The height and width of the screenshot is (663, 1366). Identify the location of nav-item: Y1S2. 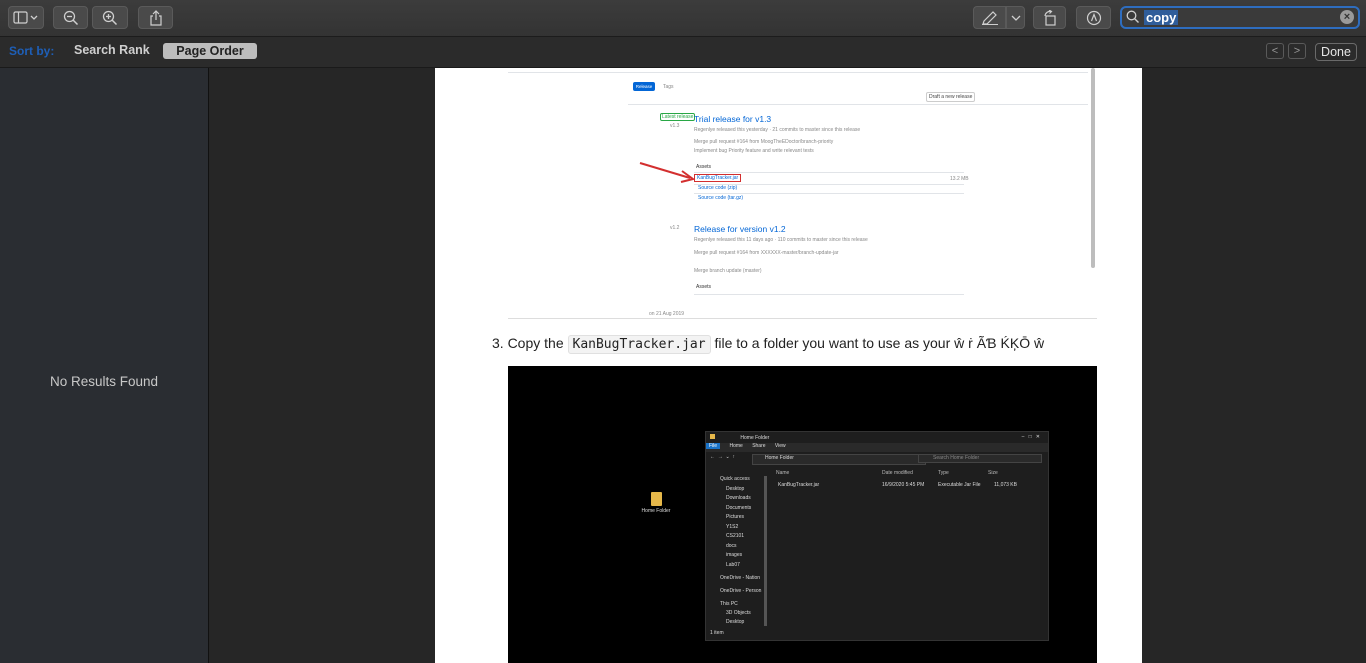
(732, 527).